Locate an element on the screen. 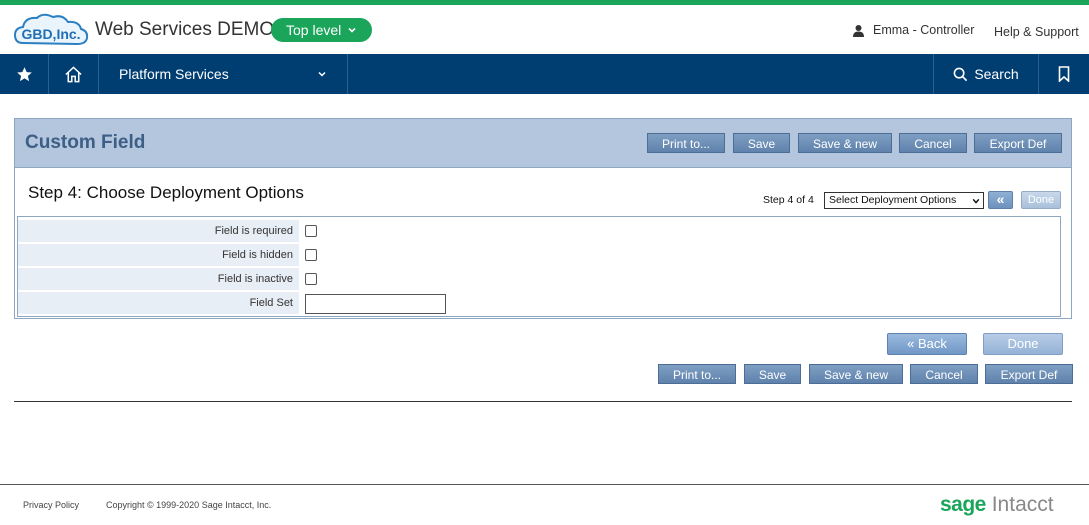 Image resolution: width=1089 pixels, height=525 pixels. export-def-button: Export Def is located at coordinates (1018, 143).